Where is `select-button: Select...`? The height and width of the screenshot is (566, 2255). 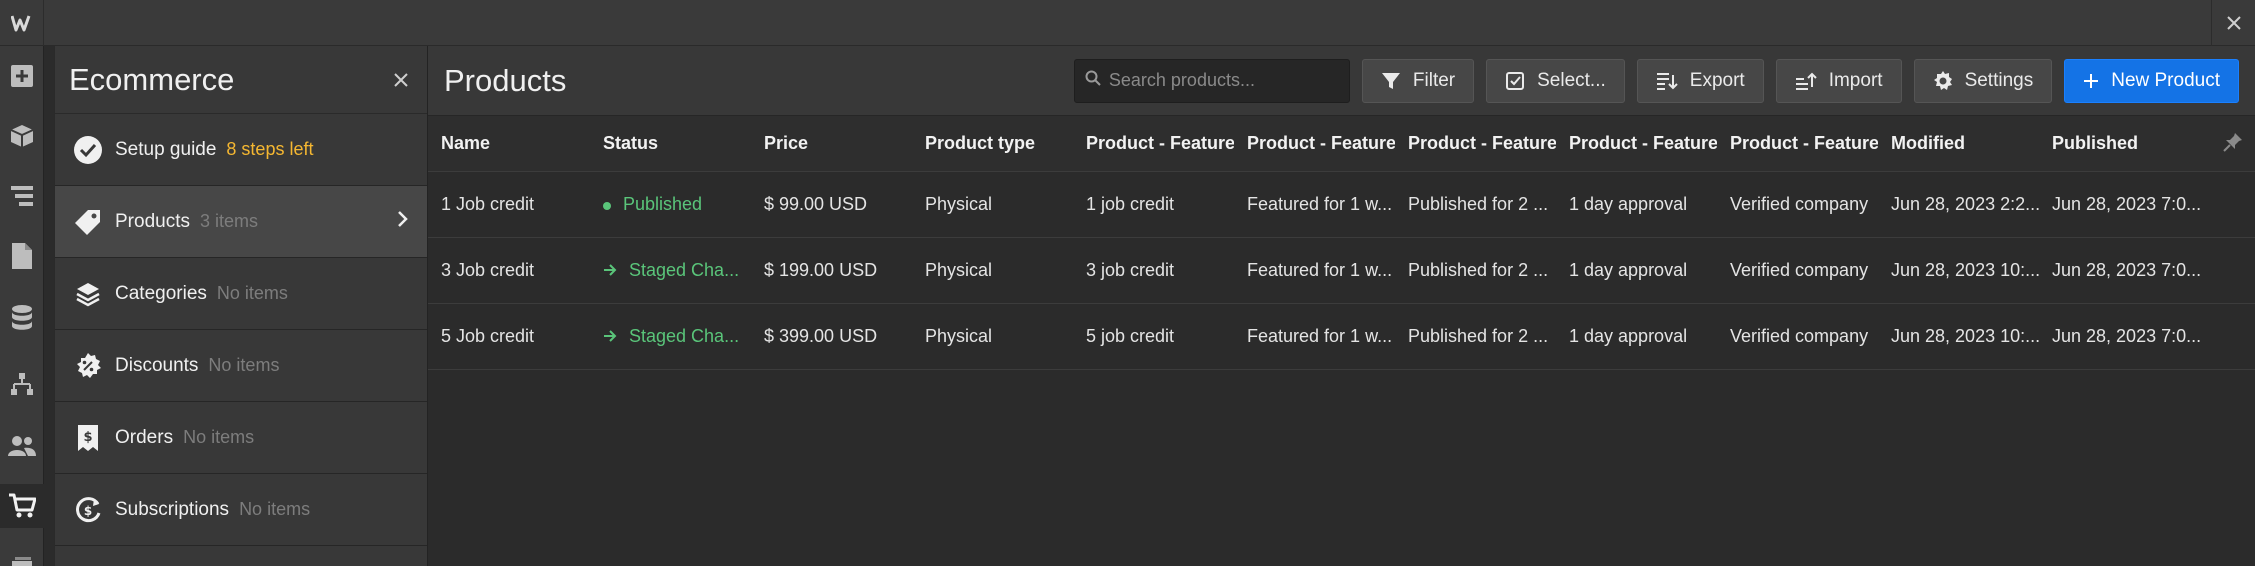
select-button: Select... is located at coordinates (1555, 80).